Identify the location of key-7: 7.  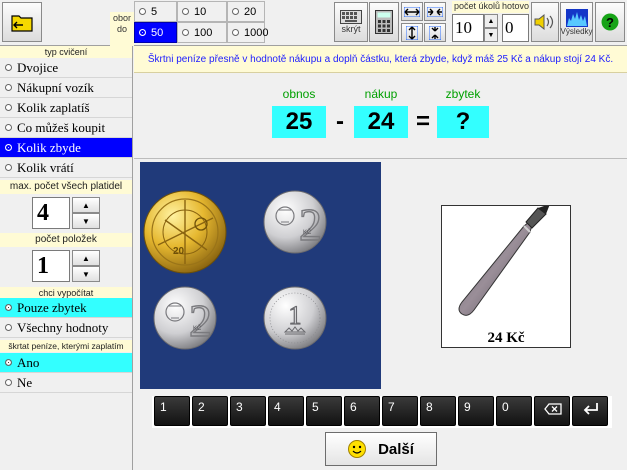
(400, 411).